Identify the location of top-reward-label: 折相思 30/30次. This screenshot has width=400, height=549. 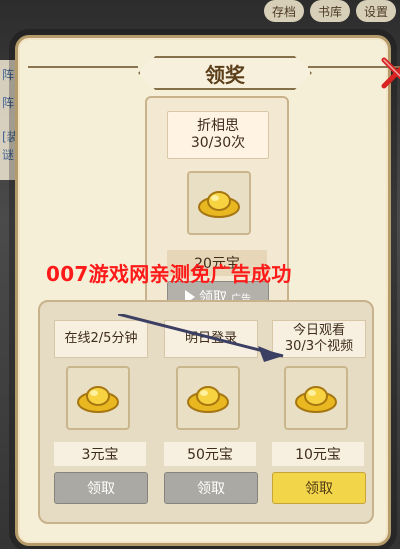
(218, 135).